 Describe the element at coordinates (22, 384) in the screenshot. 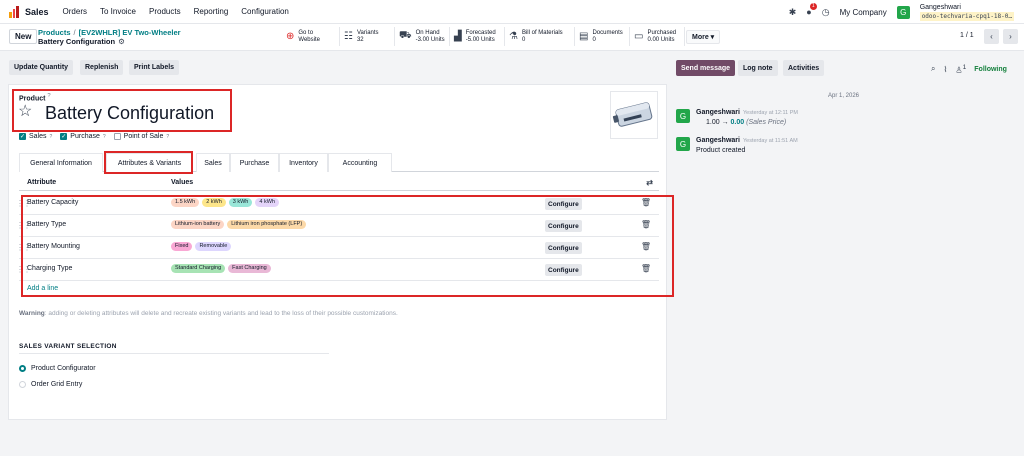

I see `radio-unselected-icon` at that location.